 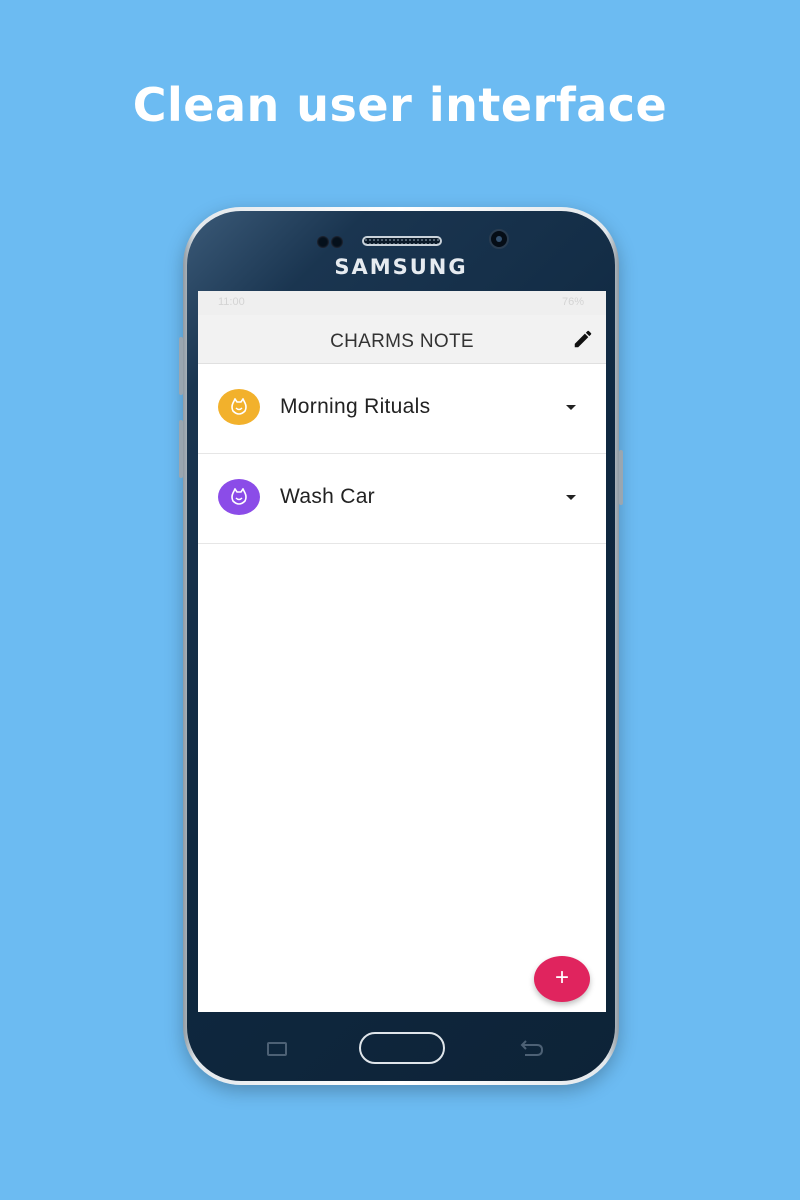 I want to click on status-bar: 11:00 76%, so click(x=402, y=303).